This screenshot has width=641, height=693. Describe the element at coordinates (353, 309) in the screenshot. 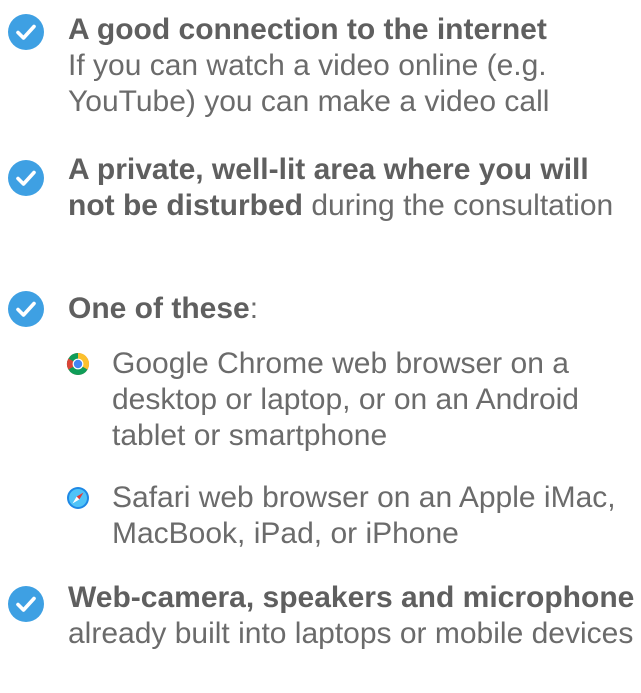

I see `requirement-text: One of these:` at that location.